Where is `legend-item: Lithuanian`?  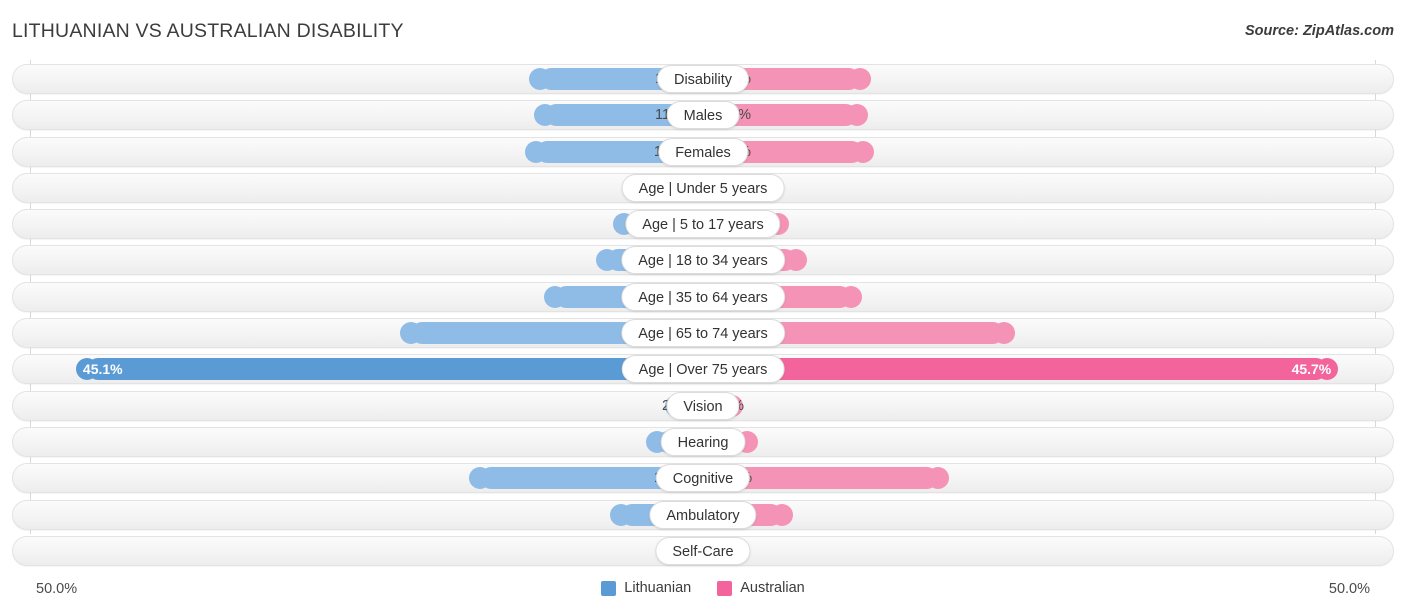
legend-item: Lithuanian is located at coordinates (646, 588).